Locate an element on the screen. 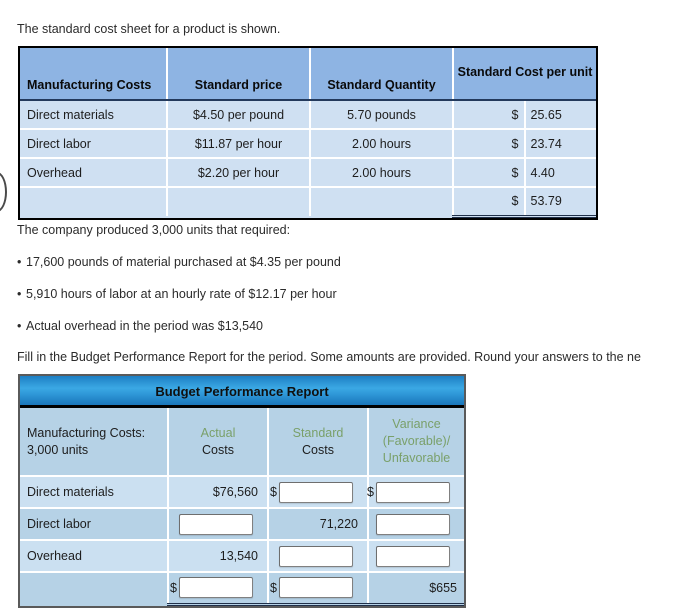 This screenshot has width=700, height=616. total-standard-cost-input is located at coordinates (316, 588).